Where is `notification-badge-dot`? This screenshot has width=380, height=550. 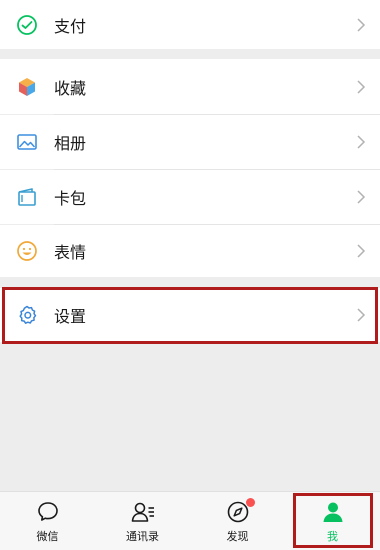
notification-badge-dot is located at coordinates (250, 502).